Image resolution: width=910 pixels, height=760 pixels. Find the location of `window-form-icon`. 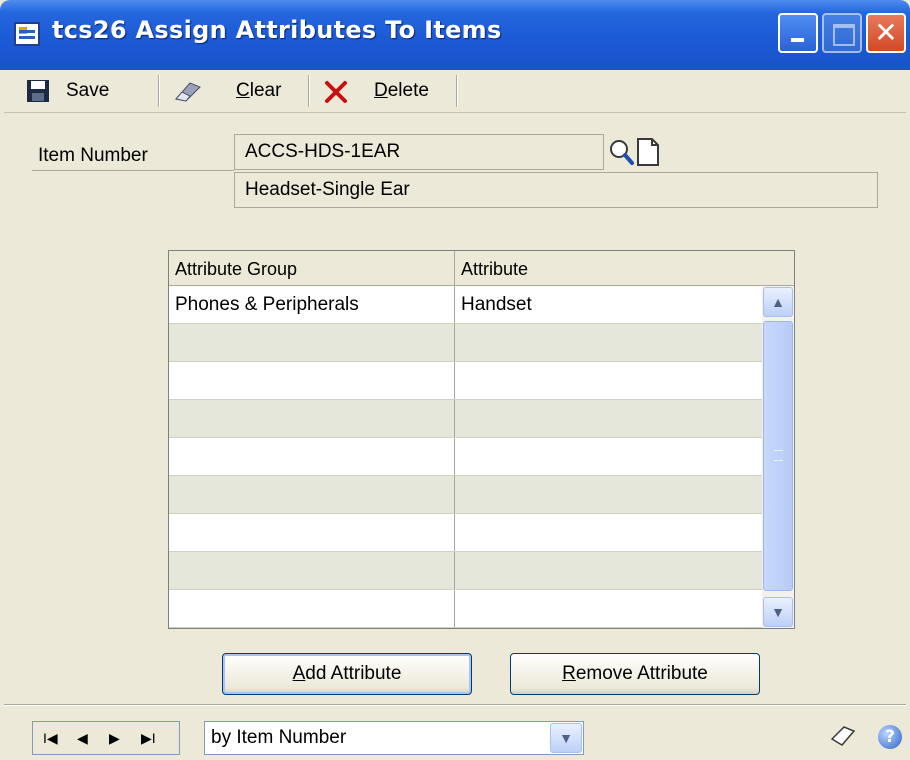

window-form-icon is located at coordinates (27, 34).